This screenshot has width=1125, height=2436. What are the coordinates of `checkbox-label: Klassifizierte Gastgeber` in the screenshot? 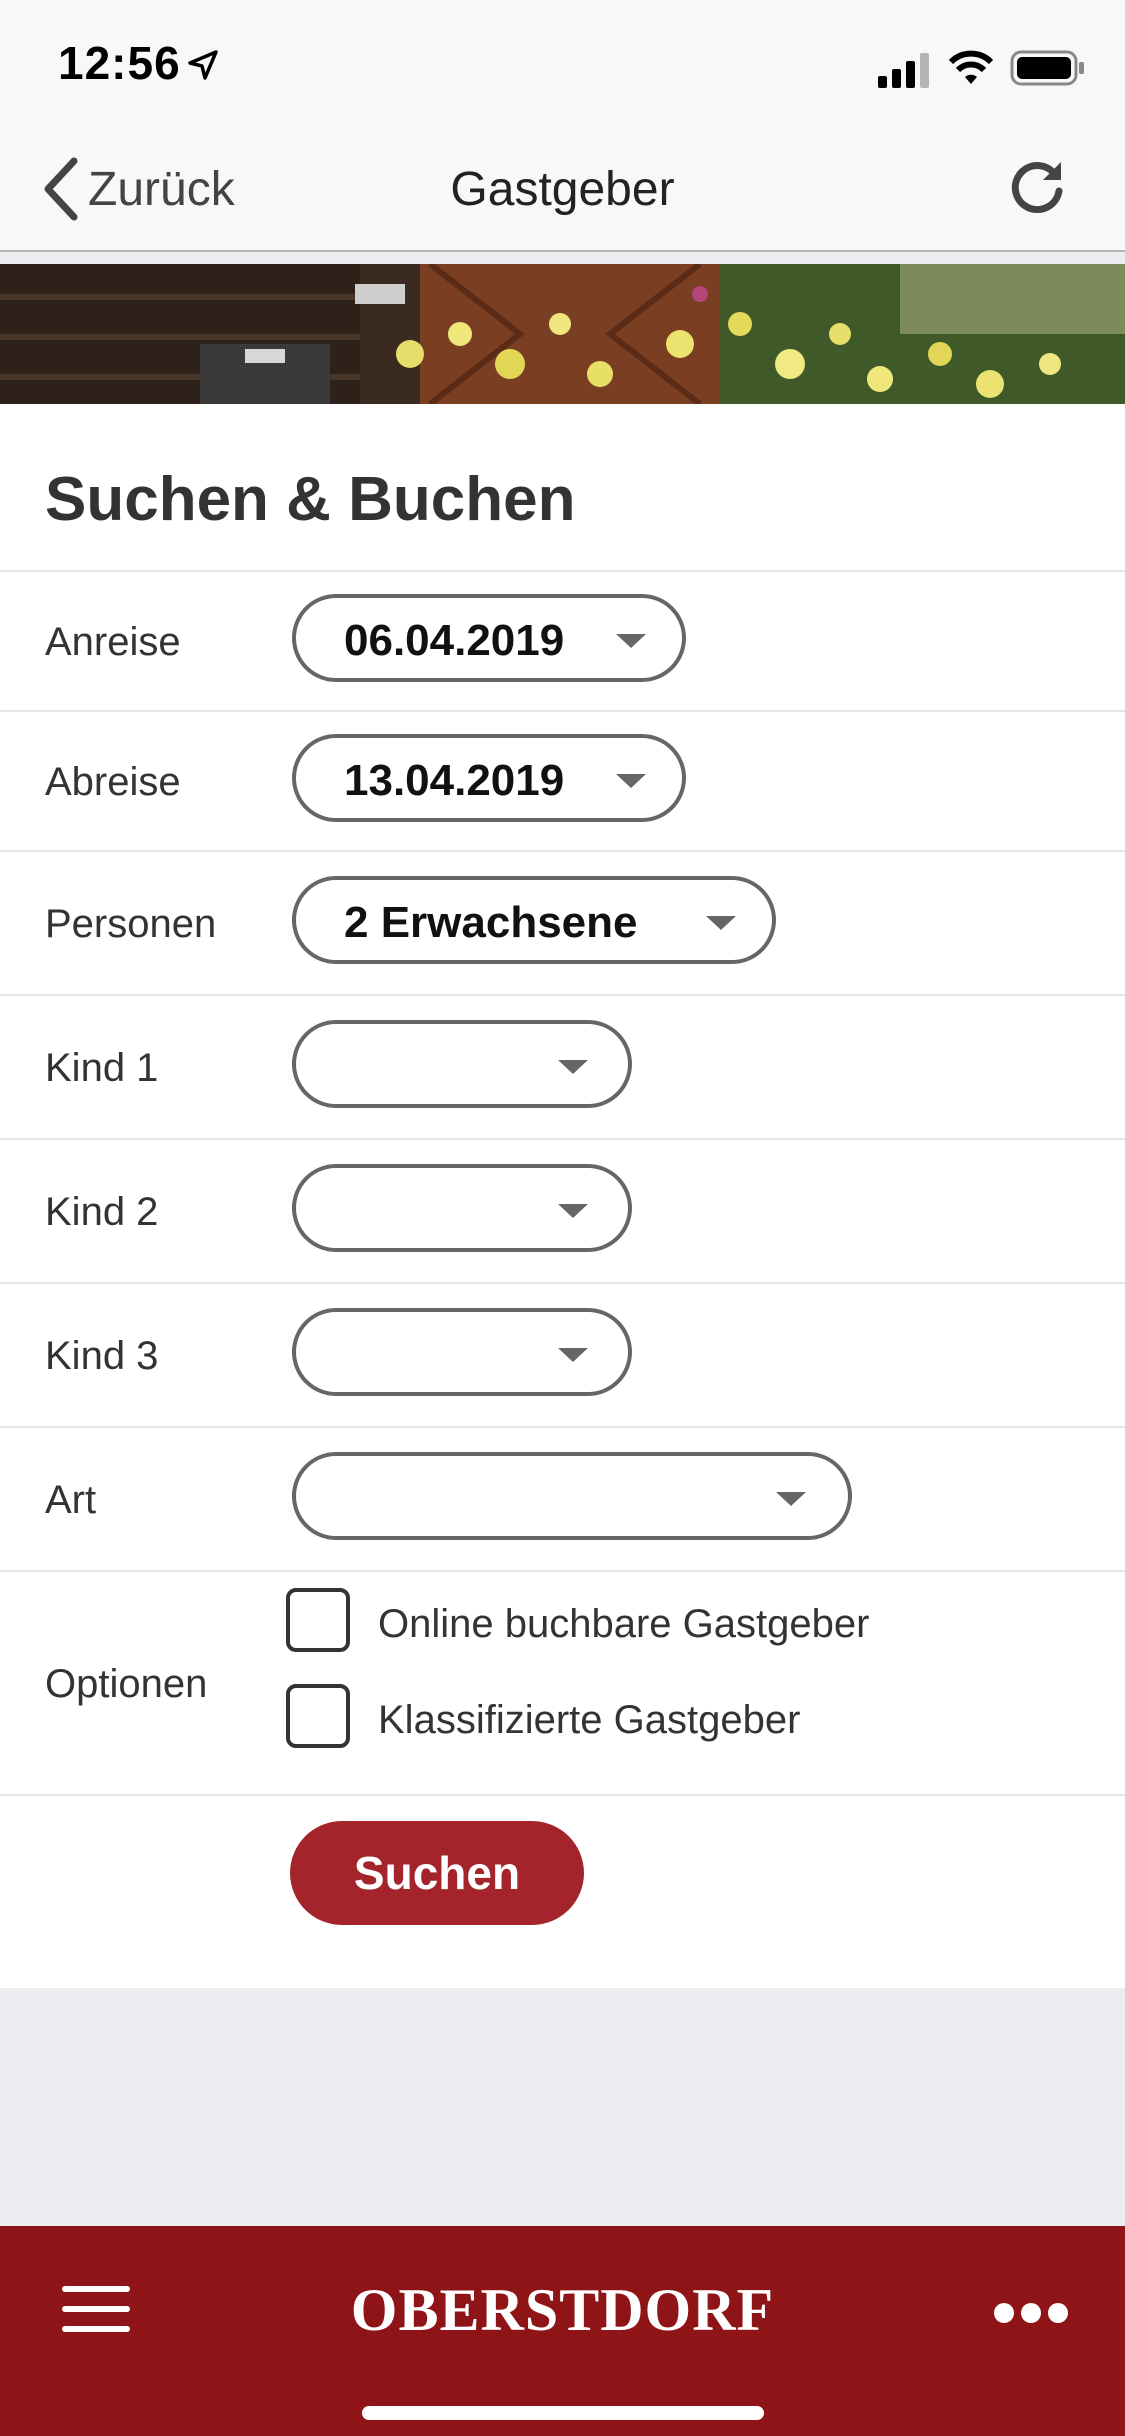 It's located at (589, 1720).